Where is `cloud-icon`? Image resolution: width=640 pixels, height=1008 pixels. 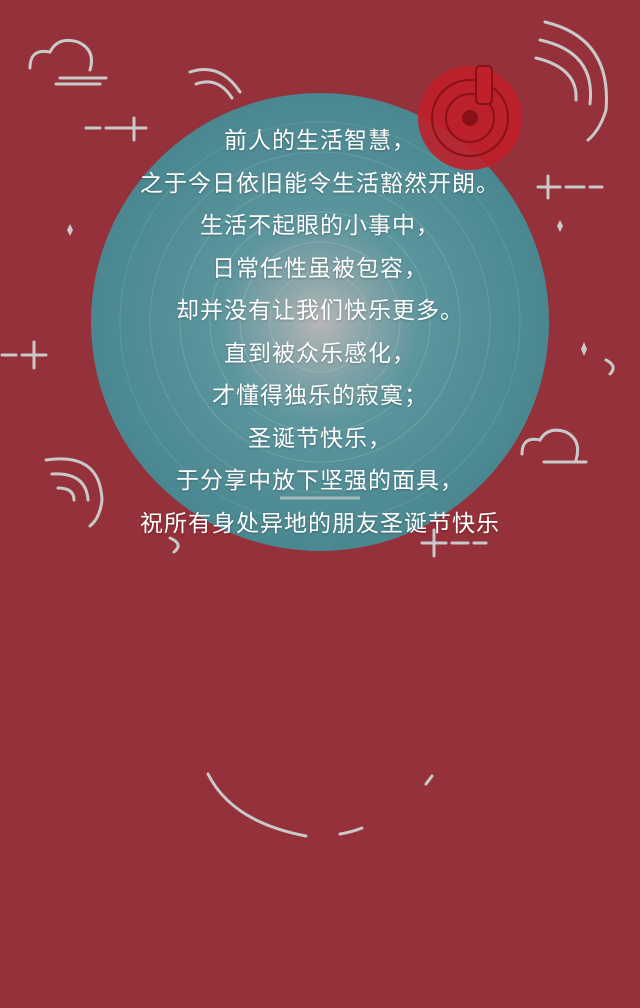 cloud-icon is located at coordinates (68, 62).